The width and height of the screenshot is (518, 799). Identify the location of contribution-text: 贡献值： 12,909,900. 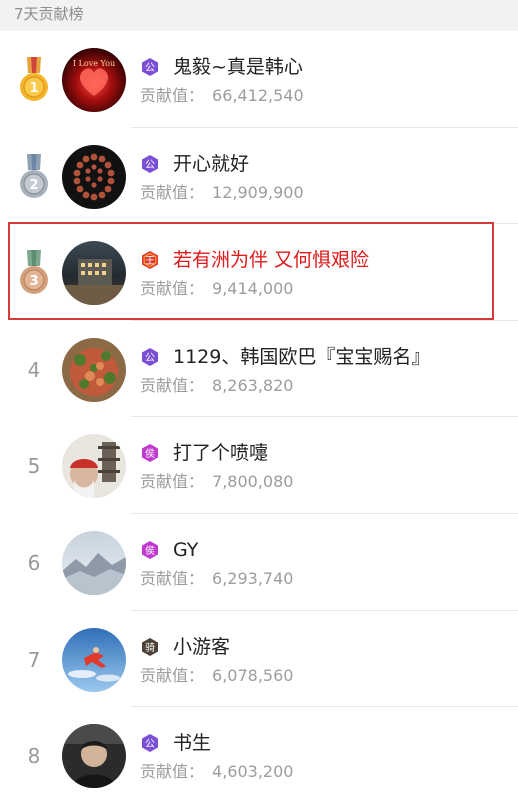
(222, 193).